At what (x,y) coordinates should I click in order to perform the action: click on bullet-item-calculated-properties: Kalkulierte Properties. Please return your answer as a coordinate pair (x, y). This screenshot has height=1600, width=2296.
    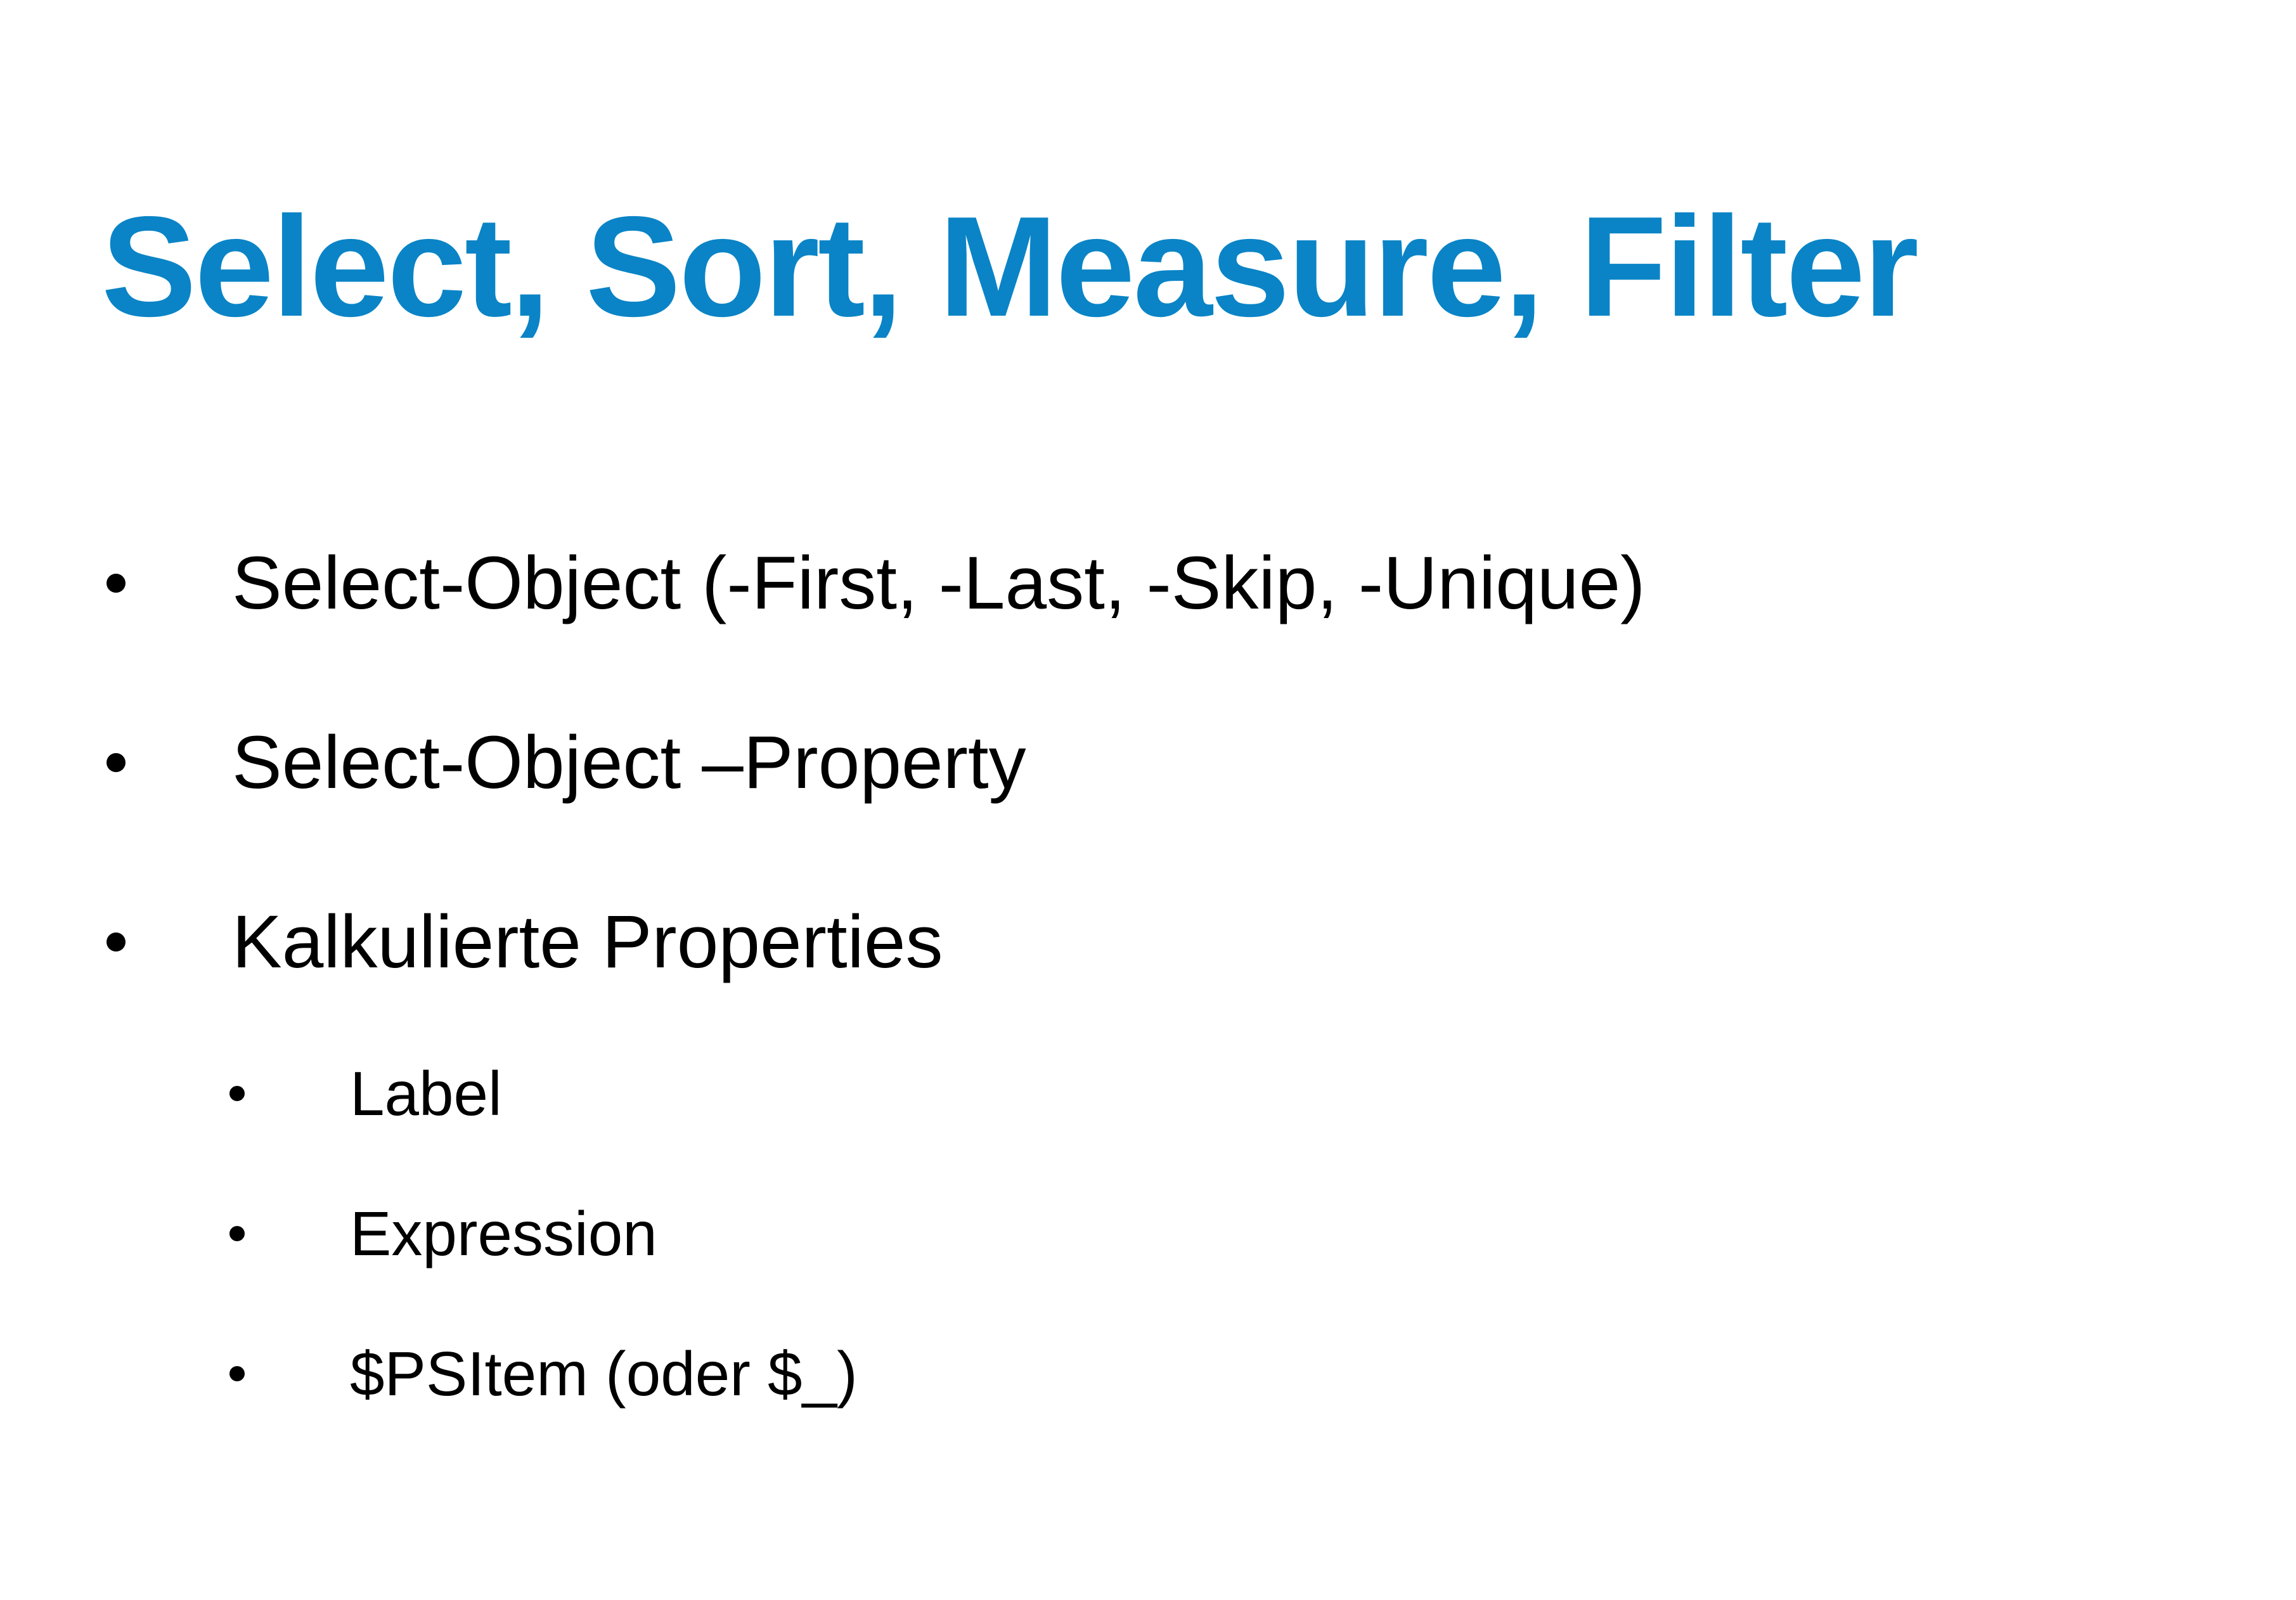
    Looking at the image, I should click on (524, 942).